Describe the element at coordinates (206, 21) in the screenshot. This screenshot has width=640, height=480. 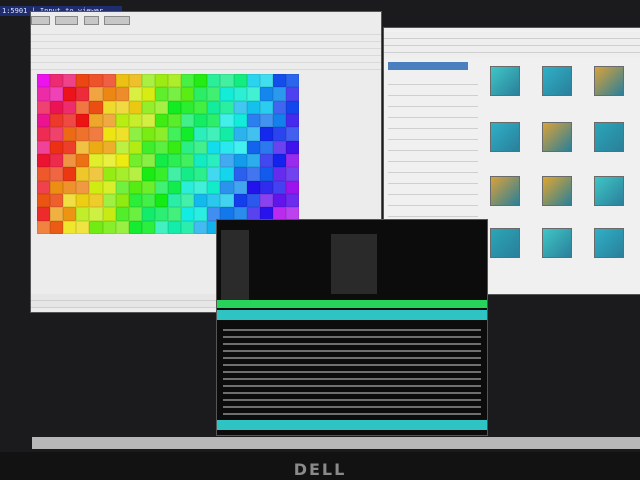
I see `viewer-menubar` at that location.